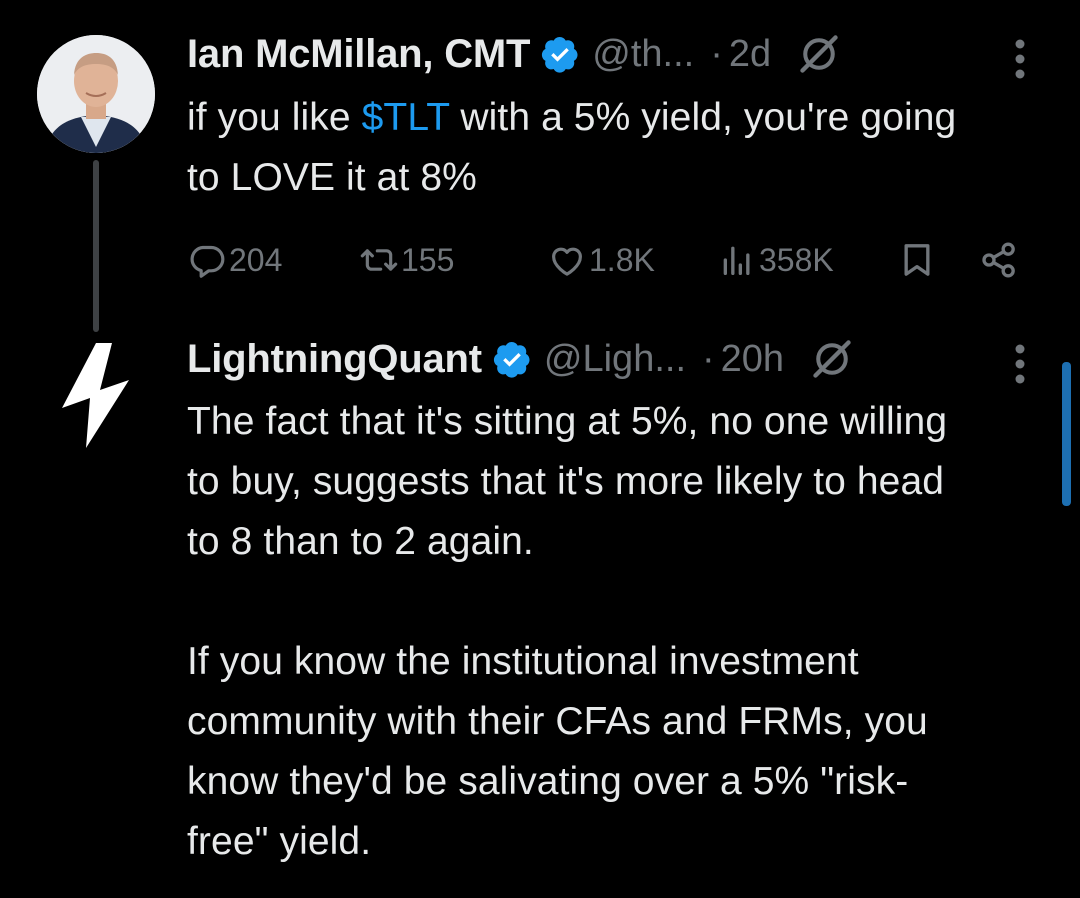 The width and height of the screenshot is (1080, 898). I want to click on tweet2-more-icon, so click(1020, 364).